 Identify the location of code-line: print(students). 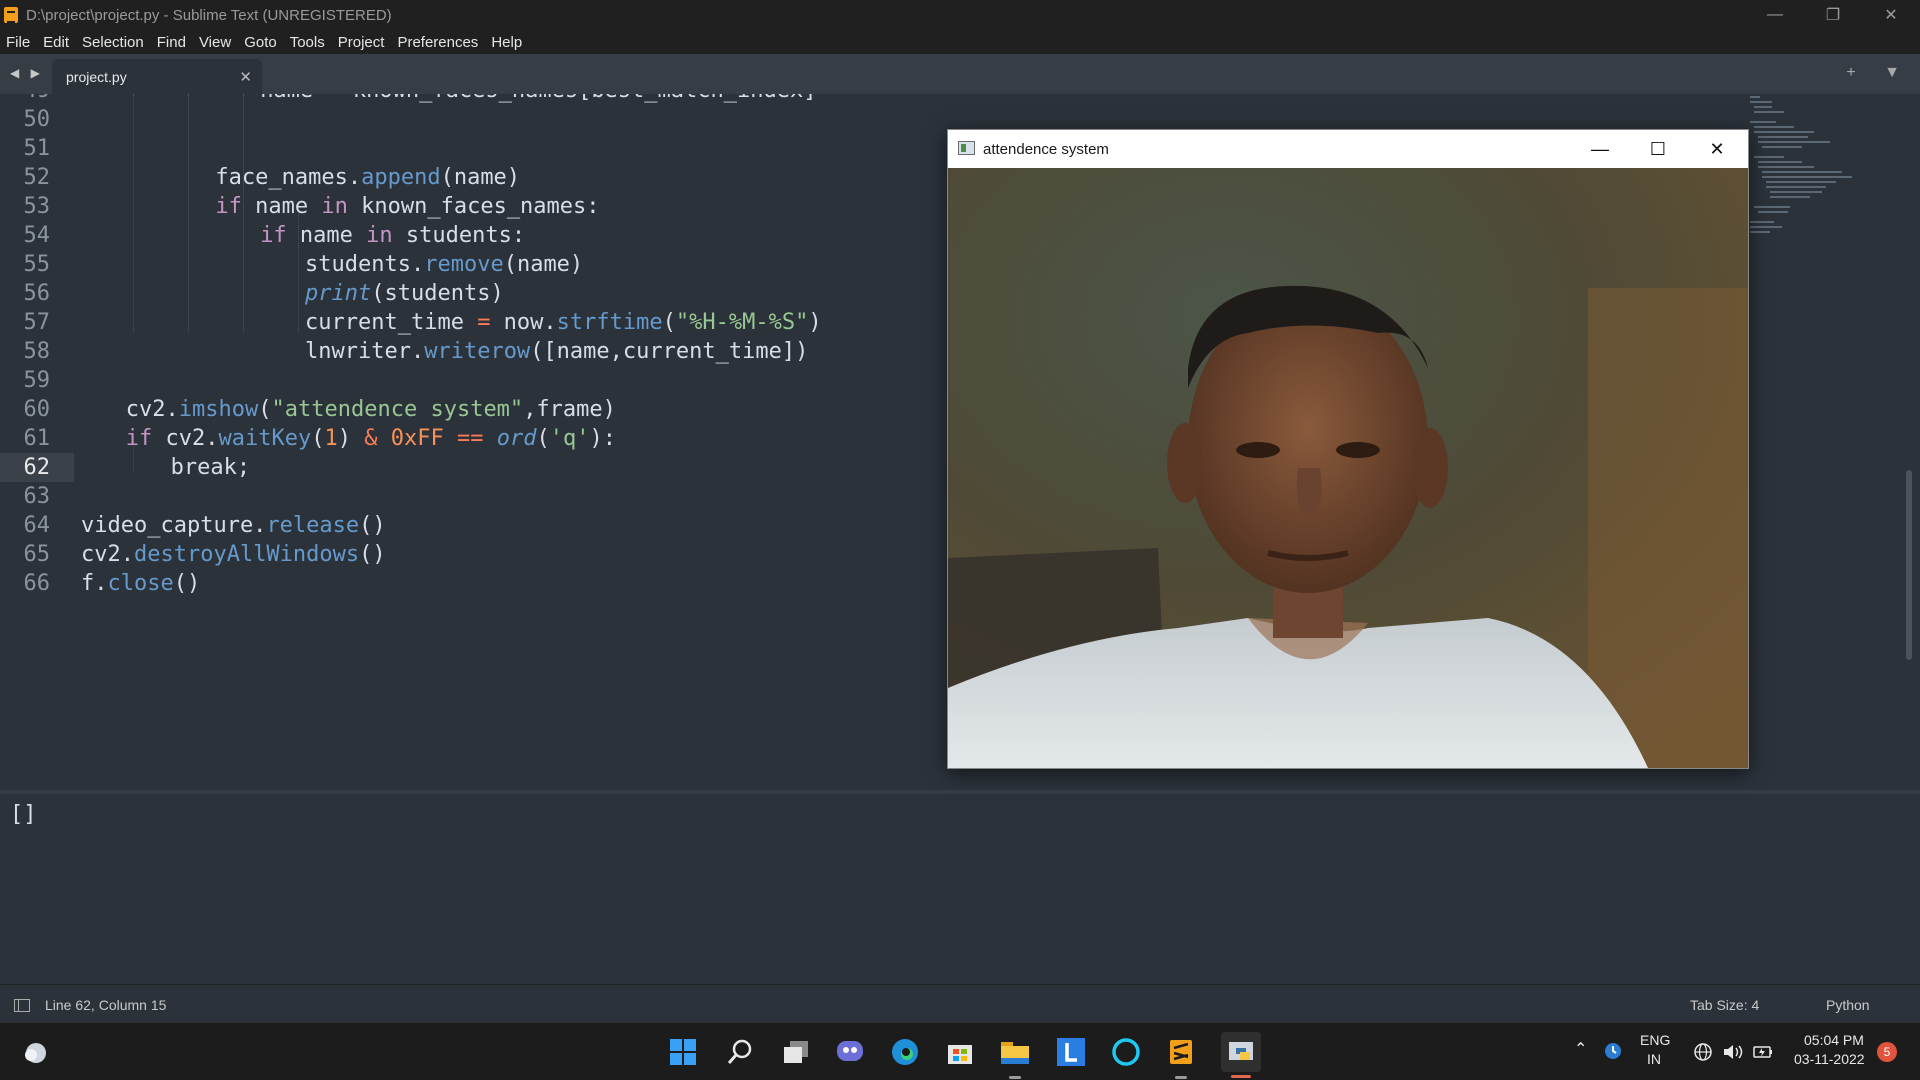
(404, 293).